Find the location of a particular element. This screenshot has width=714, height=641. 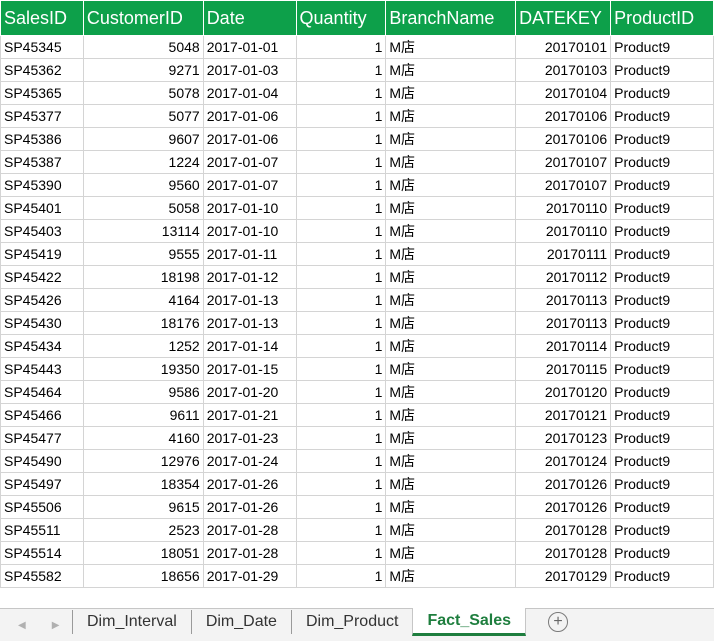

cell-datekey: 20170120 is located at coordinates (563, 392).